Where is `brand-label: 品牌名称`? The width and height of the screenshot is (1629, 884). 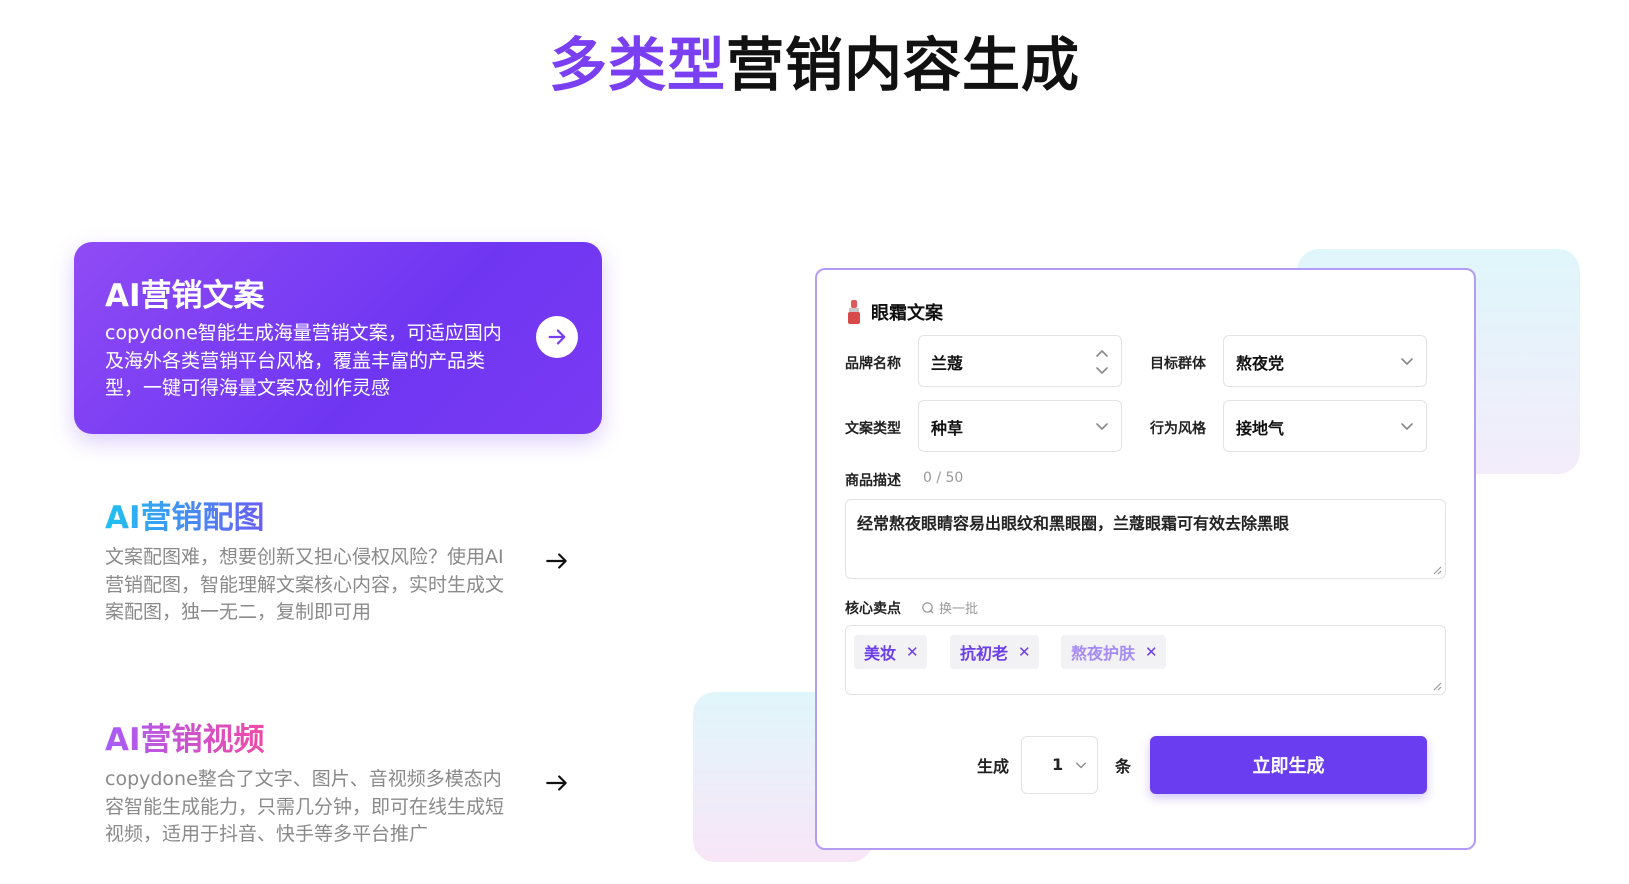 brand-label: 品牌名称 is located at coordinates (873, 364).